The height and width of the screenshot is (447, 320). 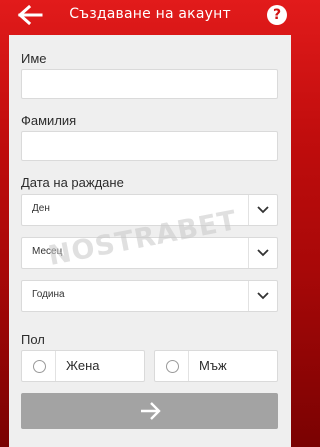 I want to click on gender-female-label: Жена, so click(x=83, y=365).